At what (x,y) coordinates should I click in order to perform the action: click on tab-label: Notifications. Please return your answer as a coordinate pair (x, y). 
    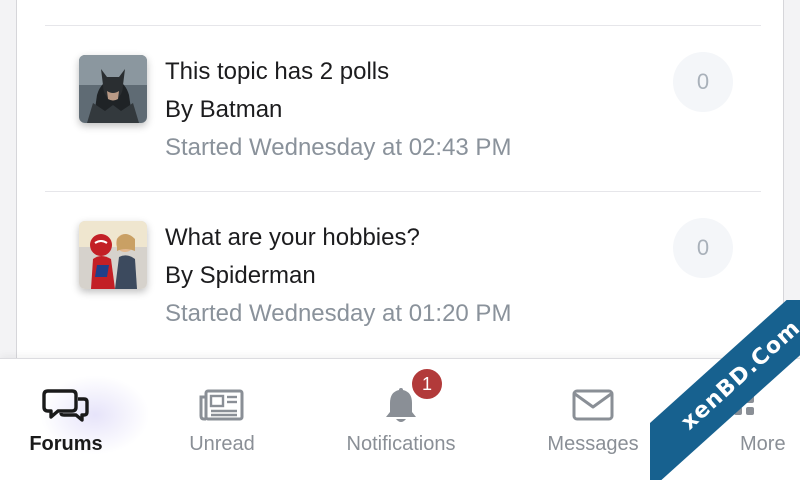
    Looking at the image, I should click on (401, 444).